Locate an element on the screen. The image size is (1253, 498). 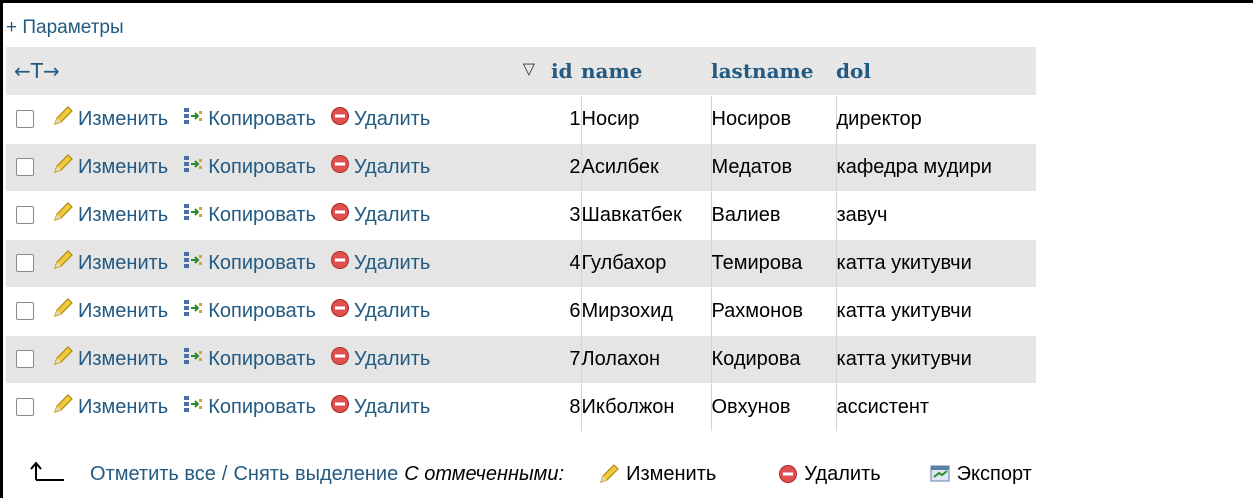
cell-lastname: Валиев is located at coordinates (773, 214).